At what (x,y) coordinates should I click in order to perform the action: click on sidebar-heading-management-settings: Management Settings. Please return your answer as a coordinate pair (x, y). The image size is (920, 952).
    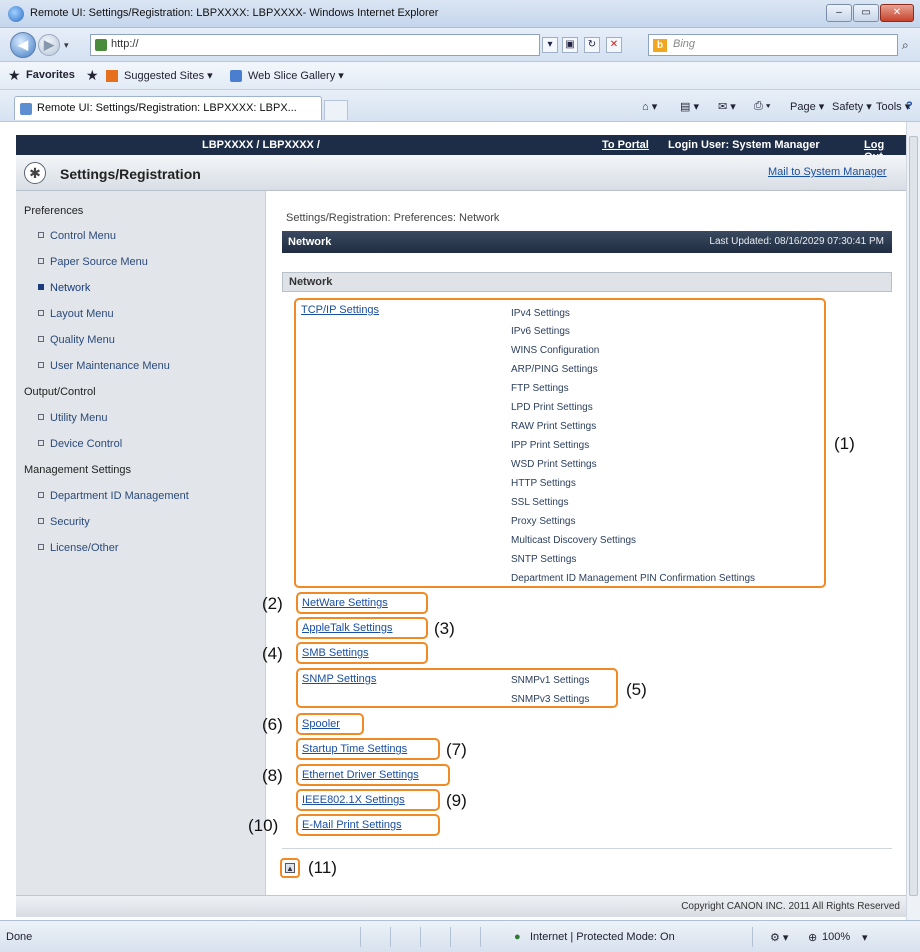
    Looking at the image, I should click on (78, 470).